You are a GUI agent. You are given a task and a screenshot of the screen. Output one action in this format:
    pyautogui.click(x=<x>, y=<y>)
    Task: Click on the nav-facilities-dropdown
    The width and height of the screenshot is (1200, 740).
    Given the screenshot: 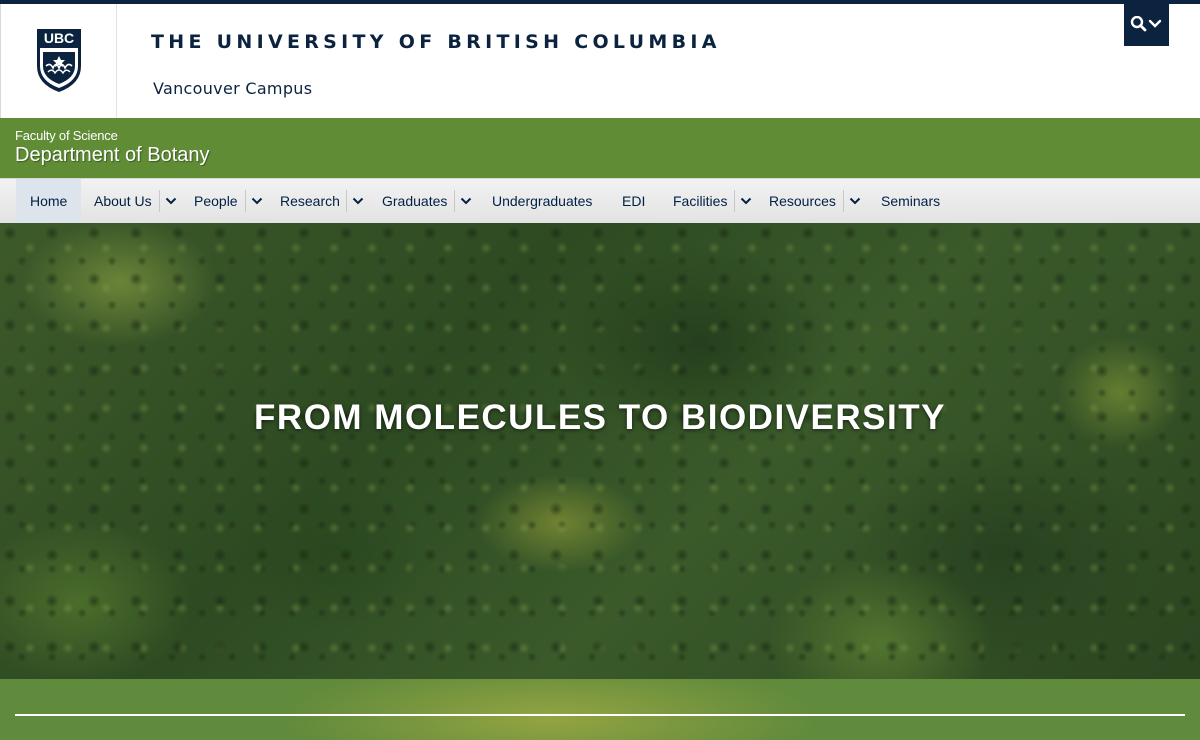 What is the action you would take?
    pyautogui.click(x=744, y=201)
    